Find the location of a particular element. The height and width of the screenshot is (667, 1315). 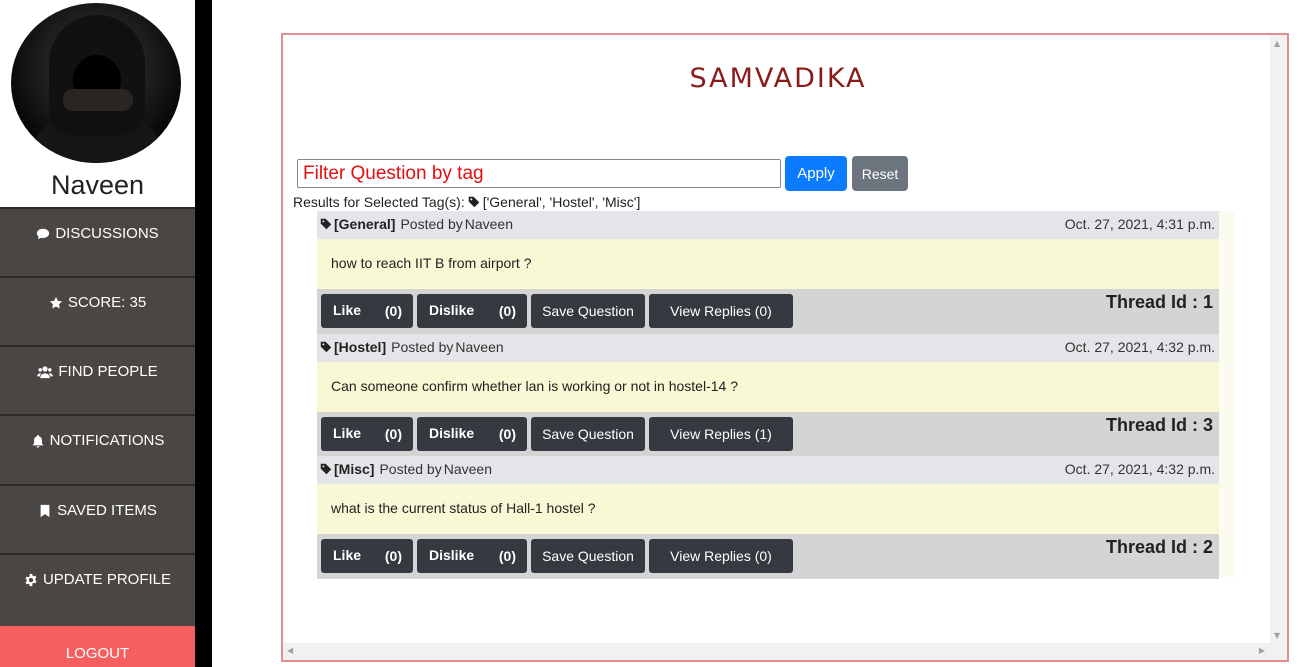

bell-icon is located at coordinates (37, 441).